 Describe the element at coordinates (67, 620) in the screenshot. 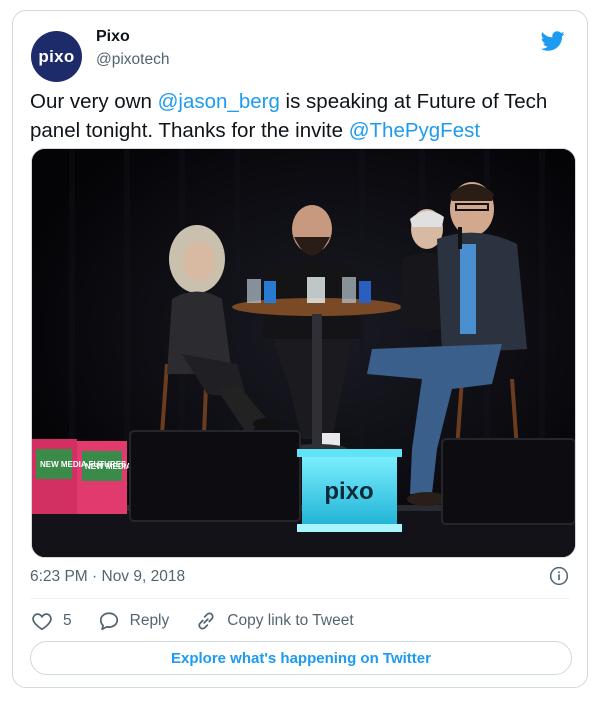

I see `like-count: 5` at that location.